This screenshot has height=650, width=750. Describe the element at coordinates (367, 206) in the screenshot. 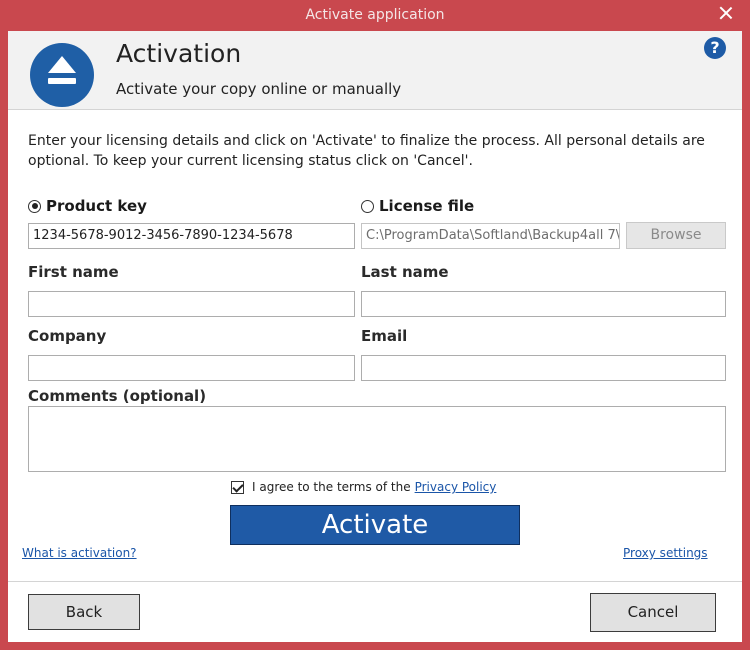

I see `radio-license-file-indicator` at that location.